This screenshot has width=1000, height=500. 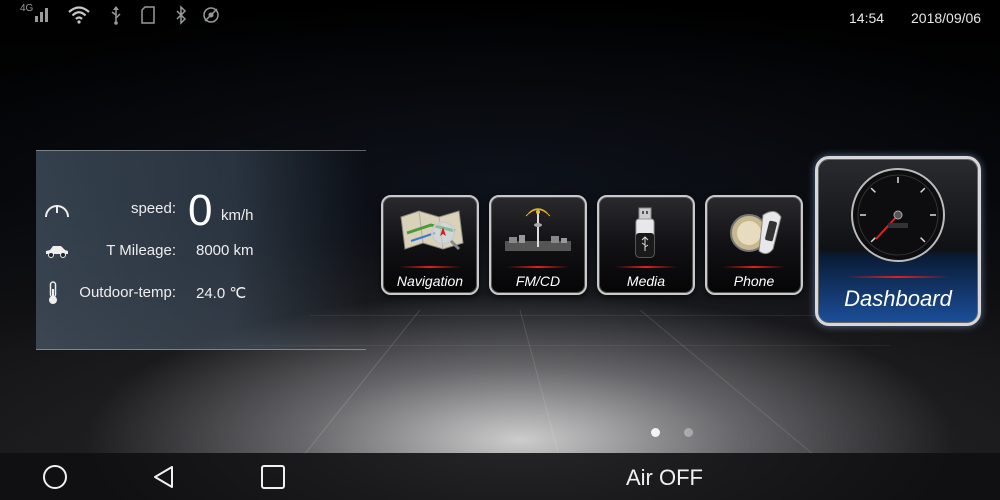 I want to click on home-circle-icon, so click(x=55, y=477).